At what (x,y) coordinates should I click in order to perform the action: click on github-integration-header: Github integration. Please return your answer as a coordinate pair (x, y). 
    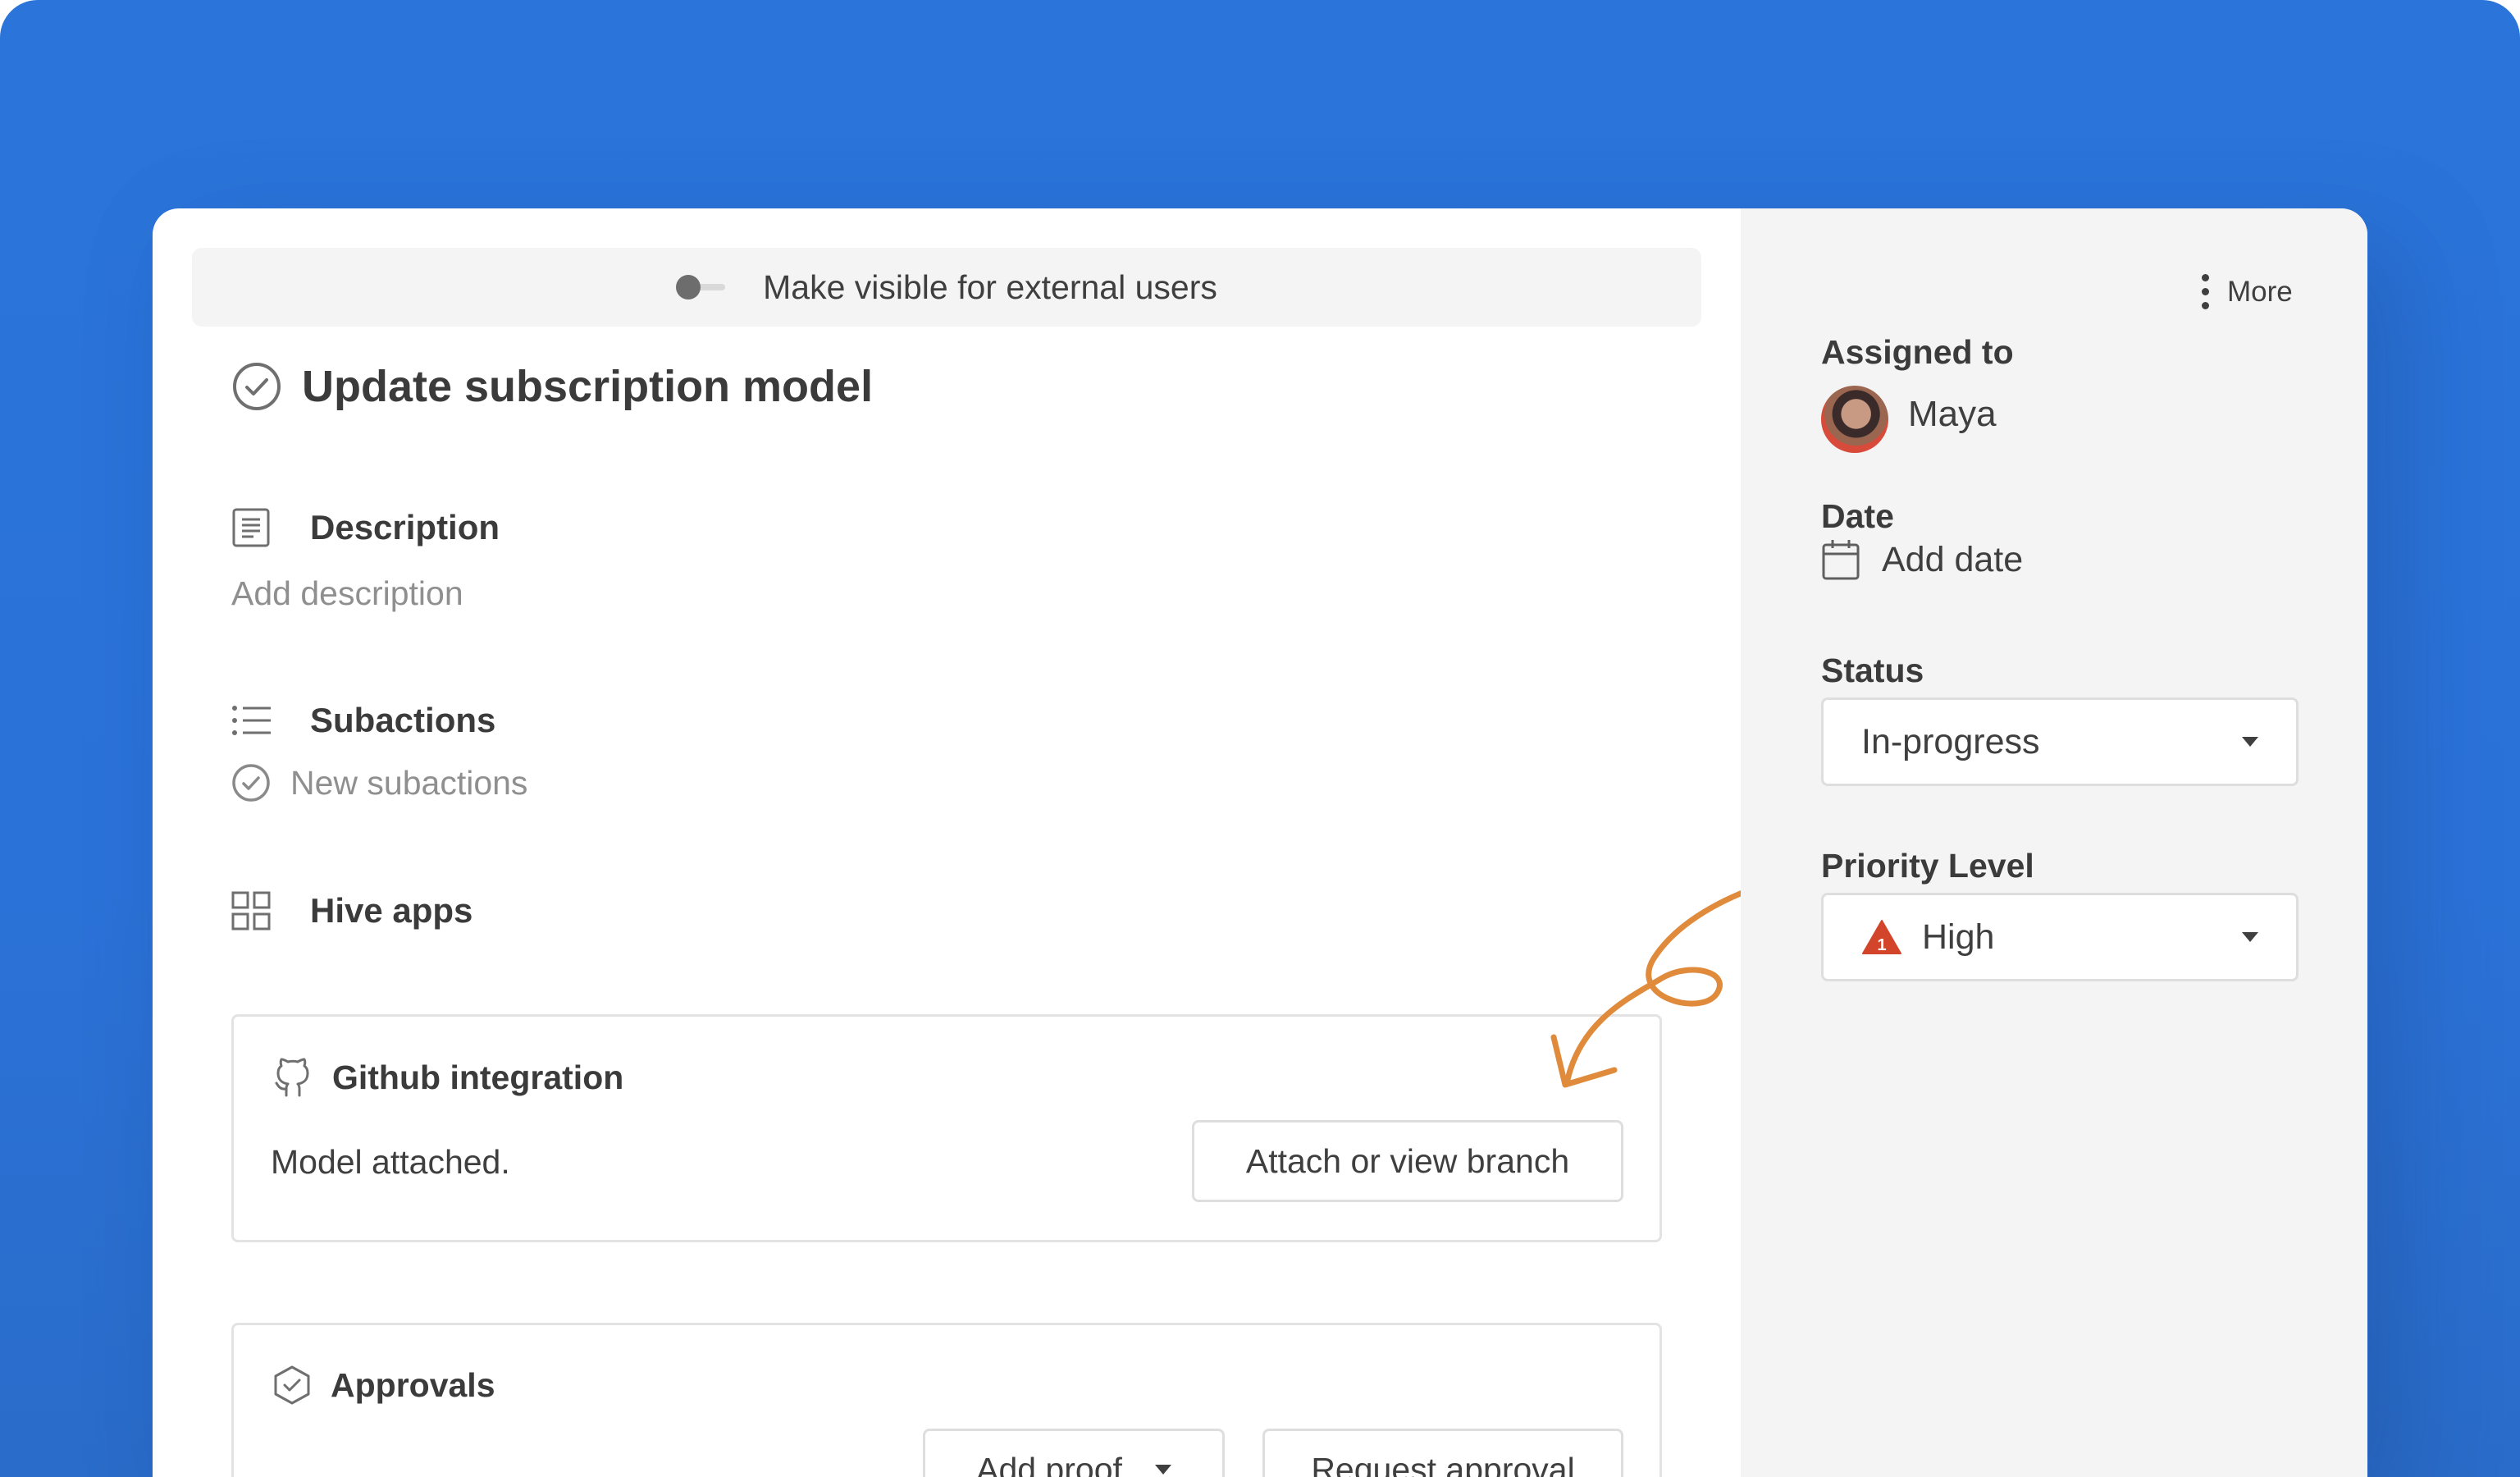
    Looking at the image, I should click on (448, 1077).